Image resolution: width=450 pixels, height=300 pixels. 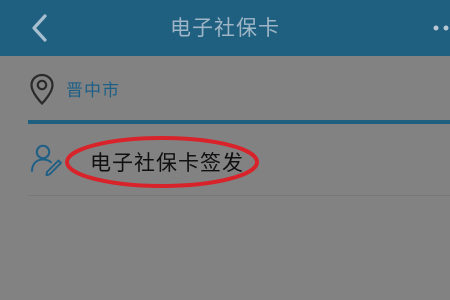 I want to click on page-title: 电子社保卡, so click(x=225, y=28).